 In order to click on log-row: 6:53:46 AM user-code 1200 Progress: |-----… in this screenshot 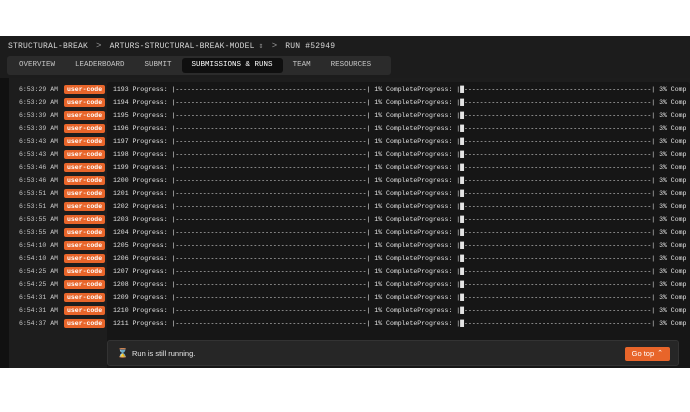, I will do `click(345, 180)`.